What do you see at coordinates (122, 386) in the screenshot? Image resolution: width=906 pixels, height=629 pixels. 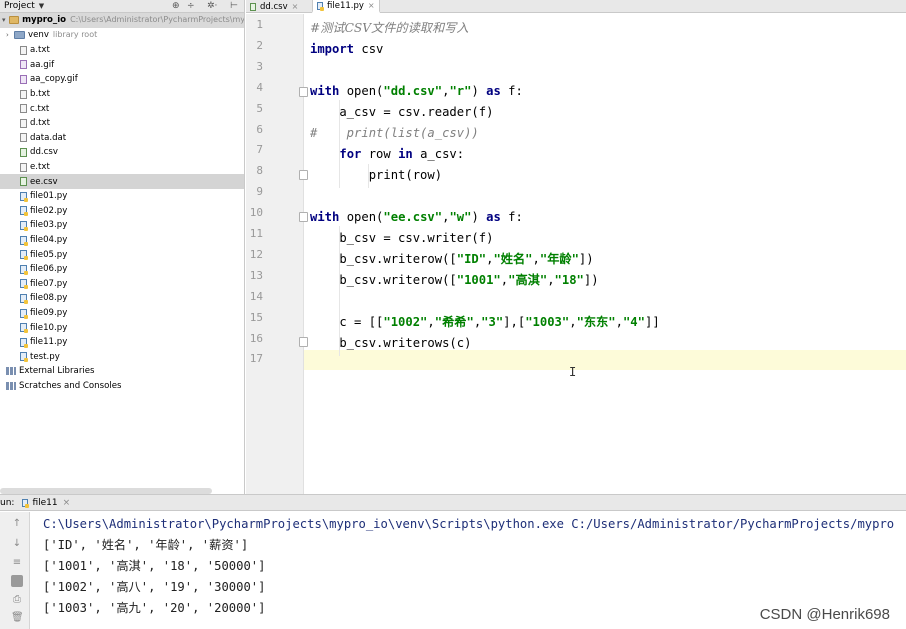 I see `tree-item-scratches: Scratches and Consoles` at bounding box center [122, 386].